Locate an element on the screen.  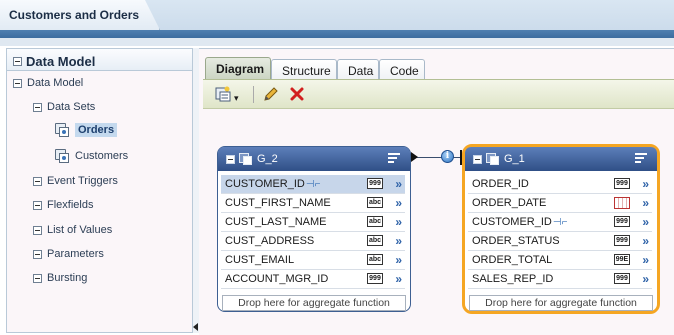
diagram-toolbar: ▾ is located at coordinates (438, 94).